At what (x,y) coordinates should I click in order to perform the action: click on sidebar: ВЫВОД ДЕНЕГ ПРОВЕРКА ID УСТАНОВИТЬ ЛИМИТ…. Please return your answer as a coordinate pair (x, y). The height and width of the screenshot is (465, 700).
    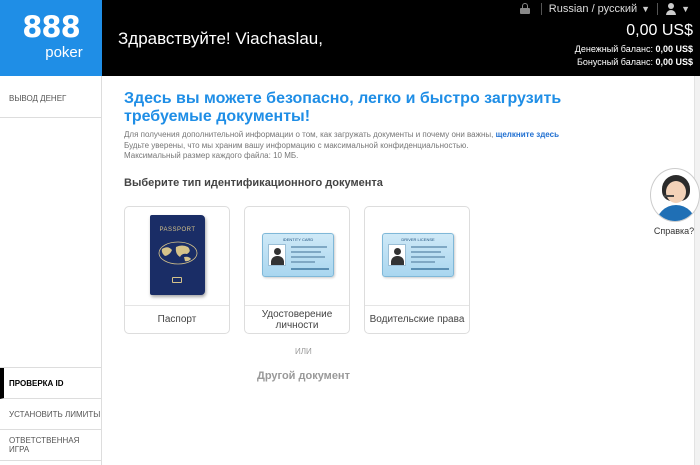
    Looking at the image, I should click on (51, 270).